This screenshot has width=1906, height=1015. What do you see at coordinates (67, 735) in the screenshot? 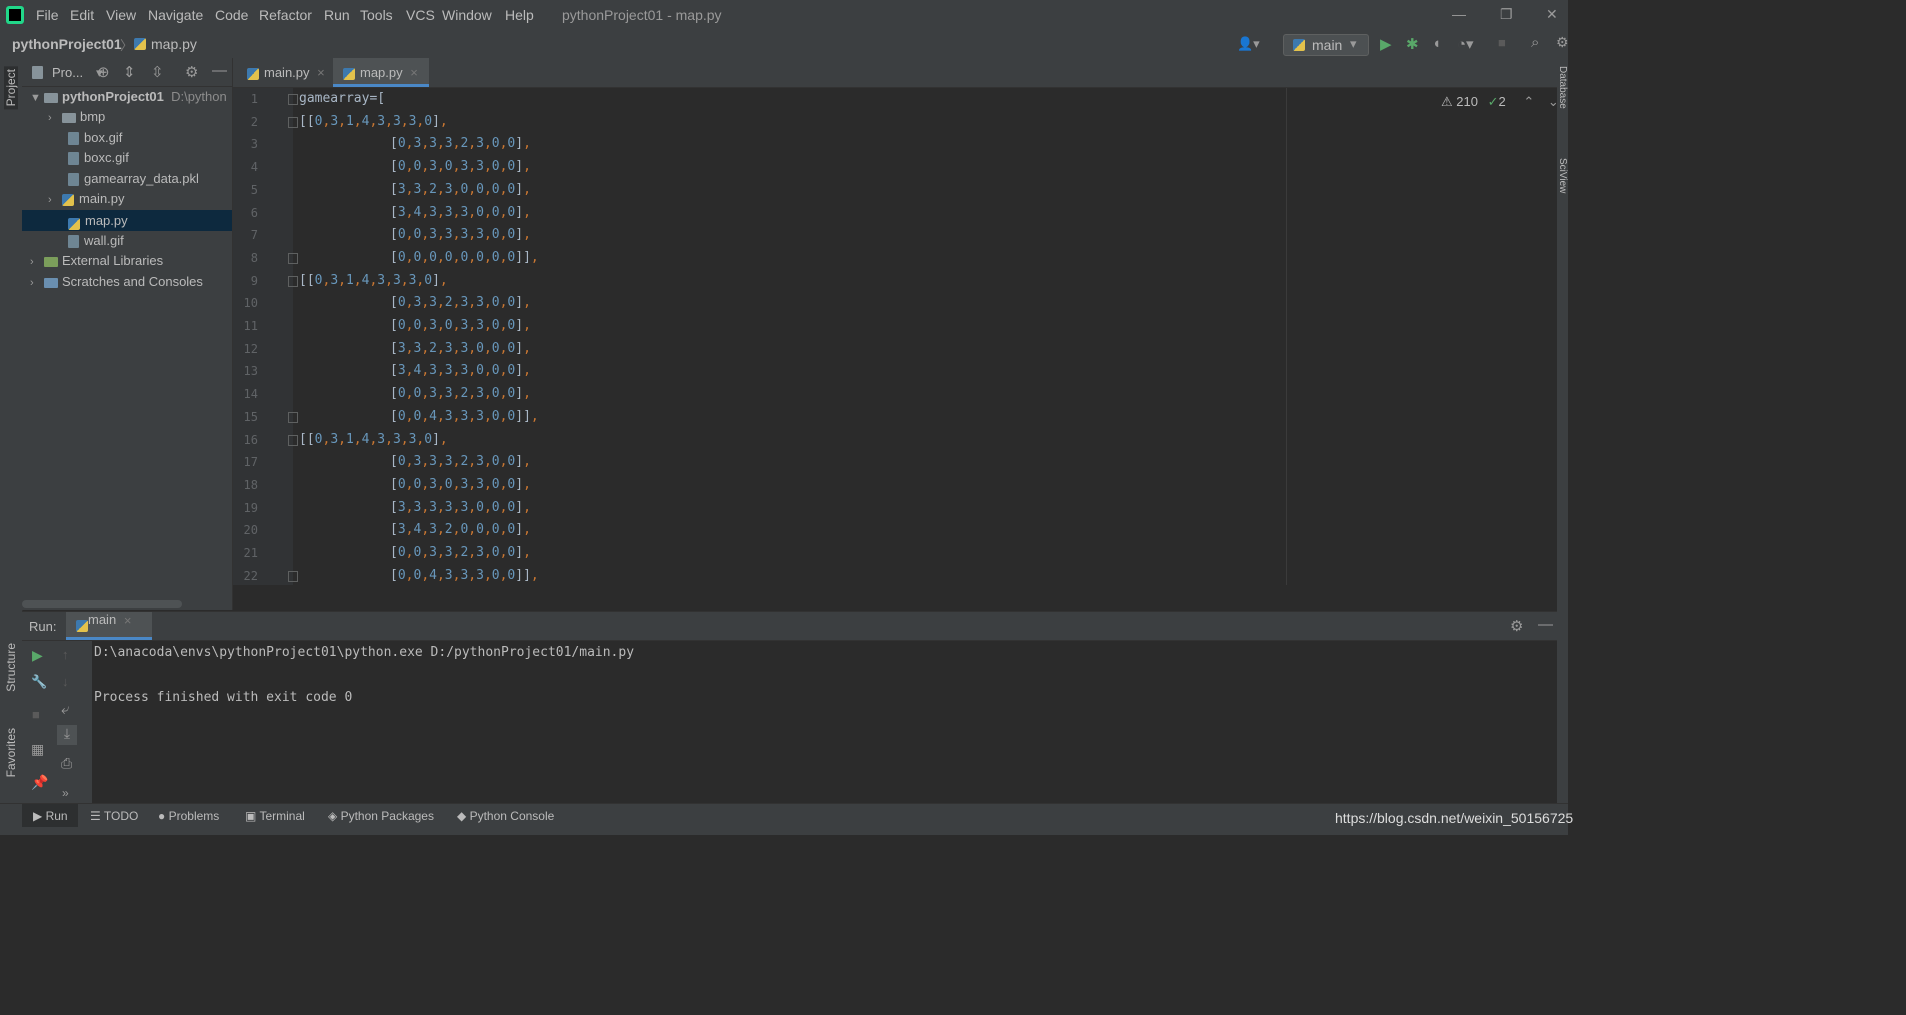
I see `scroll-to-end-icon: ⤓` at bounding box center [67, 735].